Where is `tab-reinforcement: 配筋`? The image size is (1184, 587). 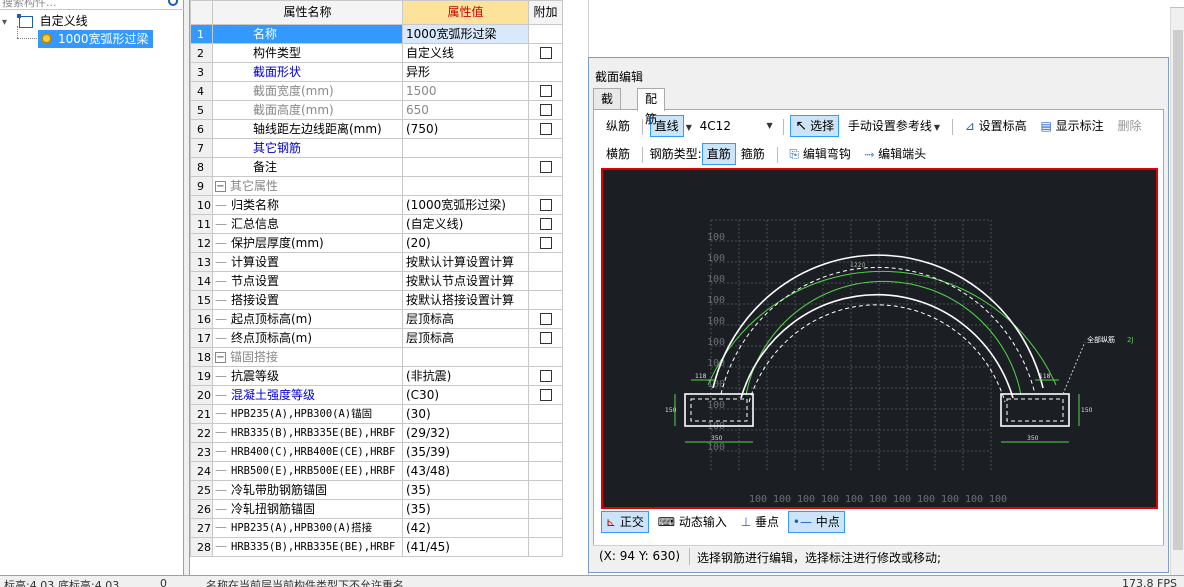
tab-reinforcement: 配筋 is located at coordinates (651, 107).